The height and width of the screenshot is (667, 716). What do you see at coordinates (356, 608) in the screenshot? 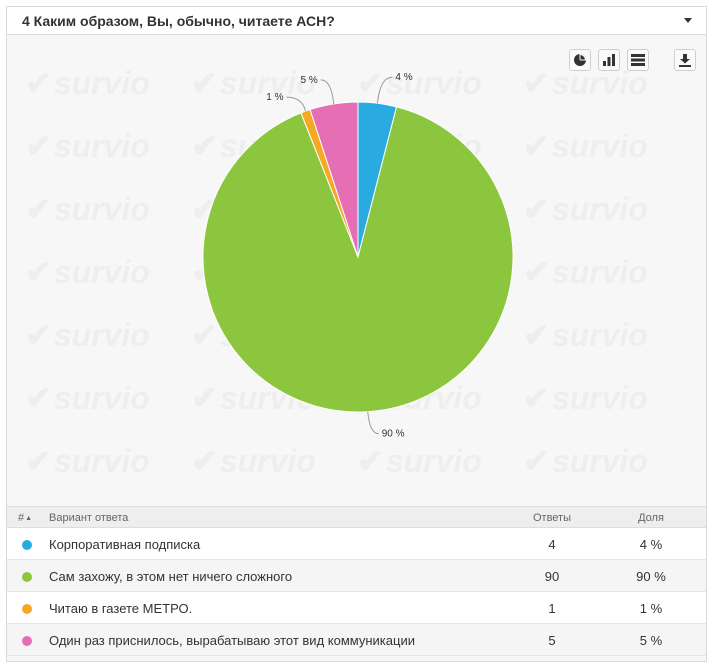
I see `table-row: Читаю в газете МЕТРО. 1 1 %` at bounding box center [356, 608].